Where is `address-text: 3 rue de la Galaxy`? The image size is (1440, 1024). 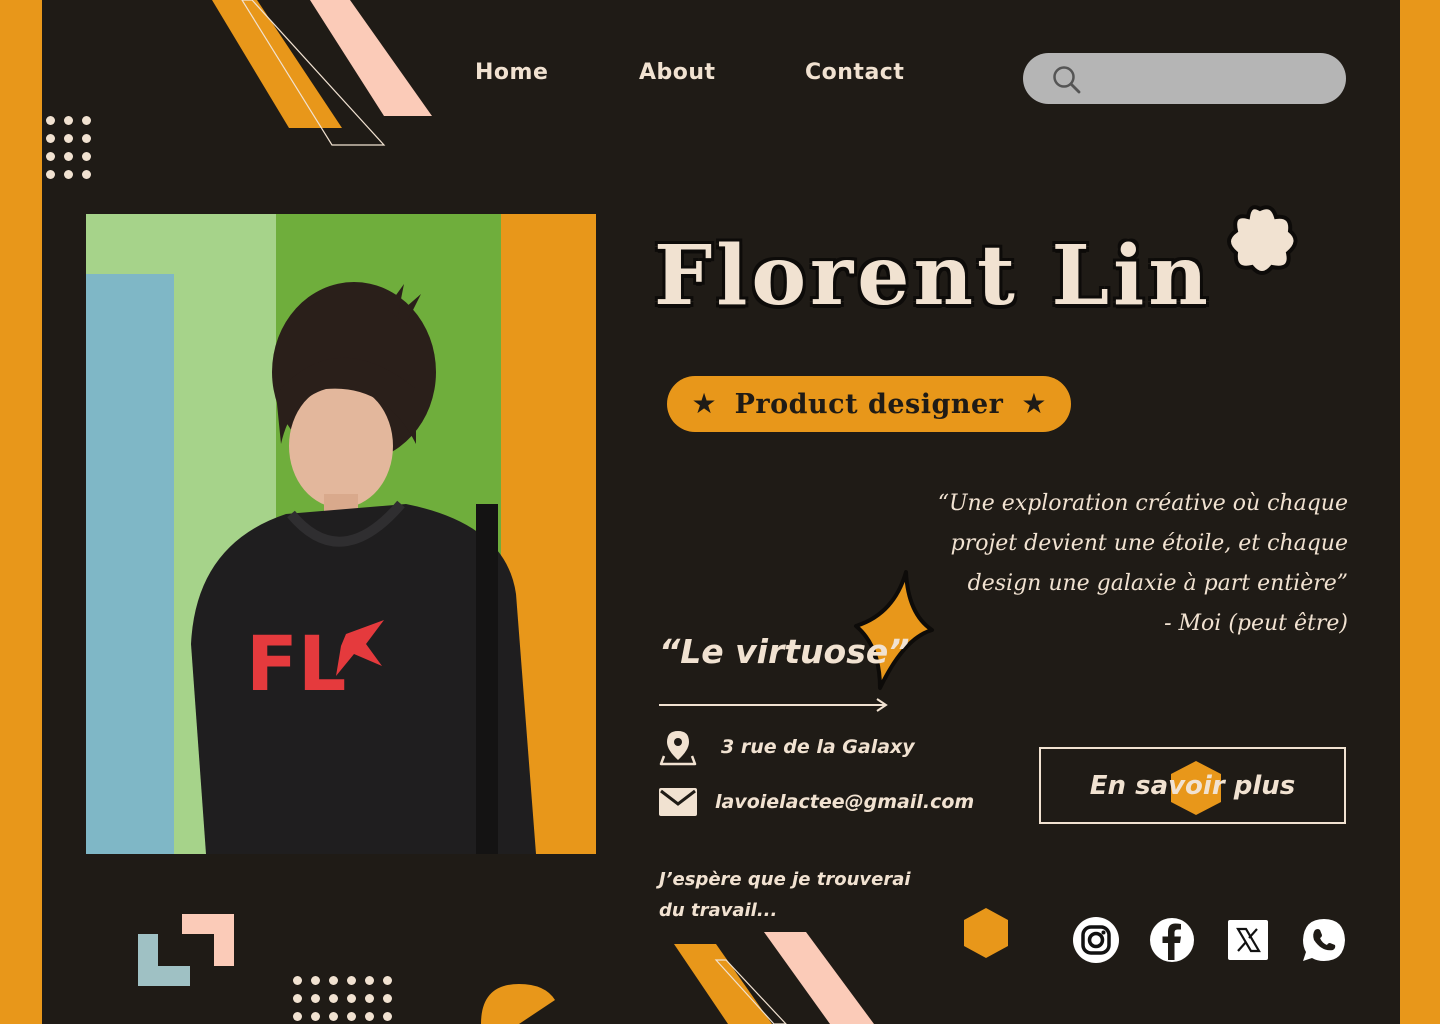 address-text: 3 rue de la Galaxy is located at coordinates (818, 747).